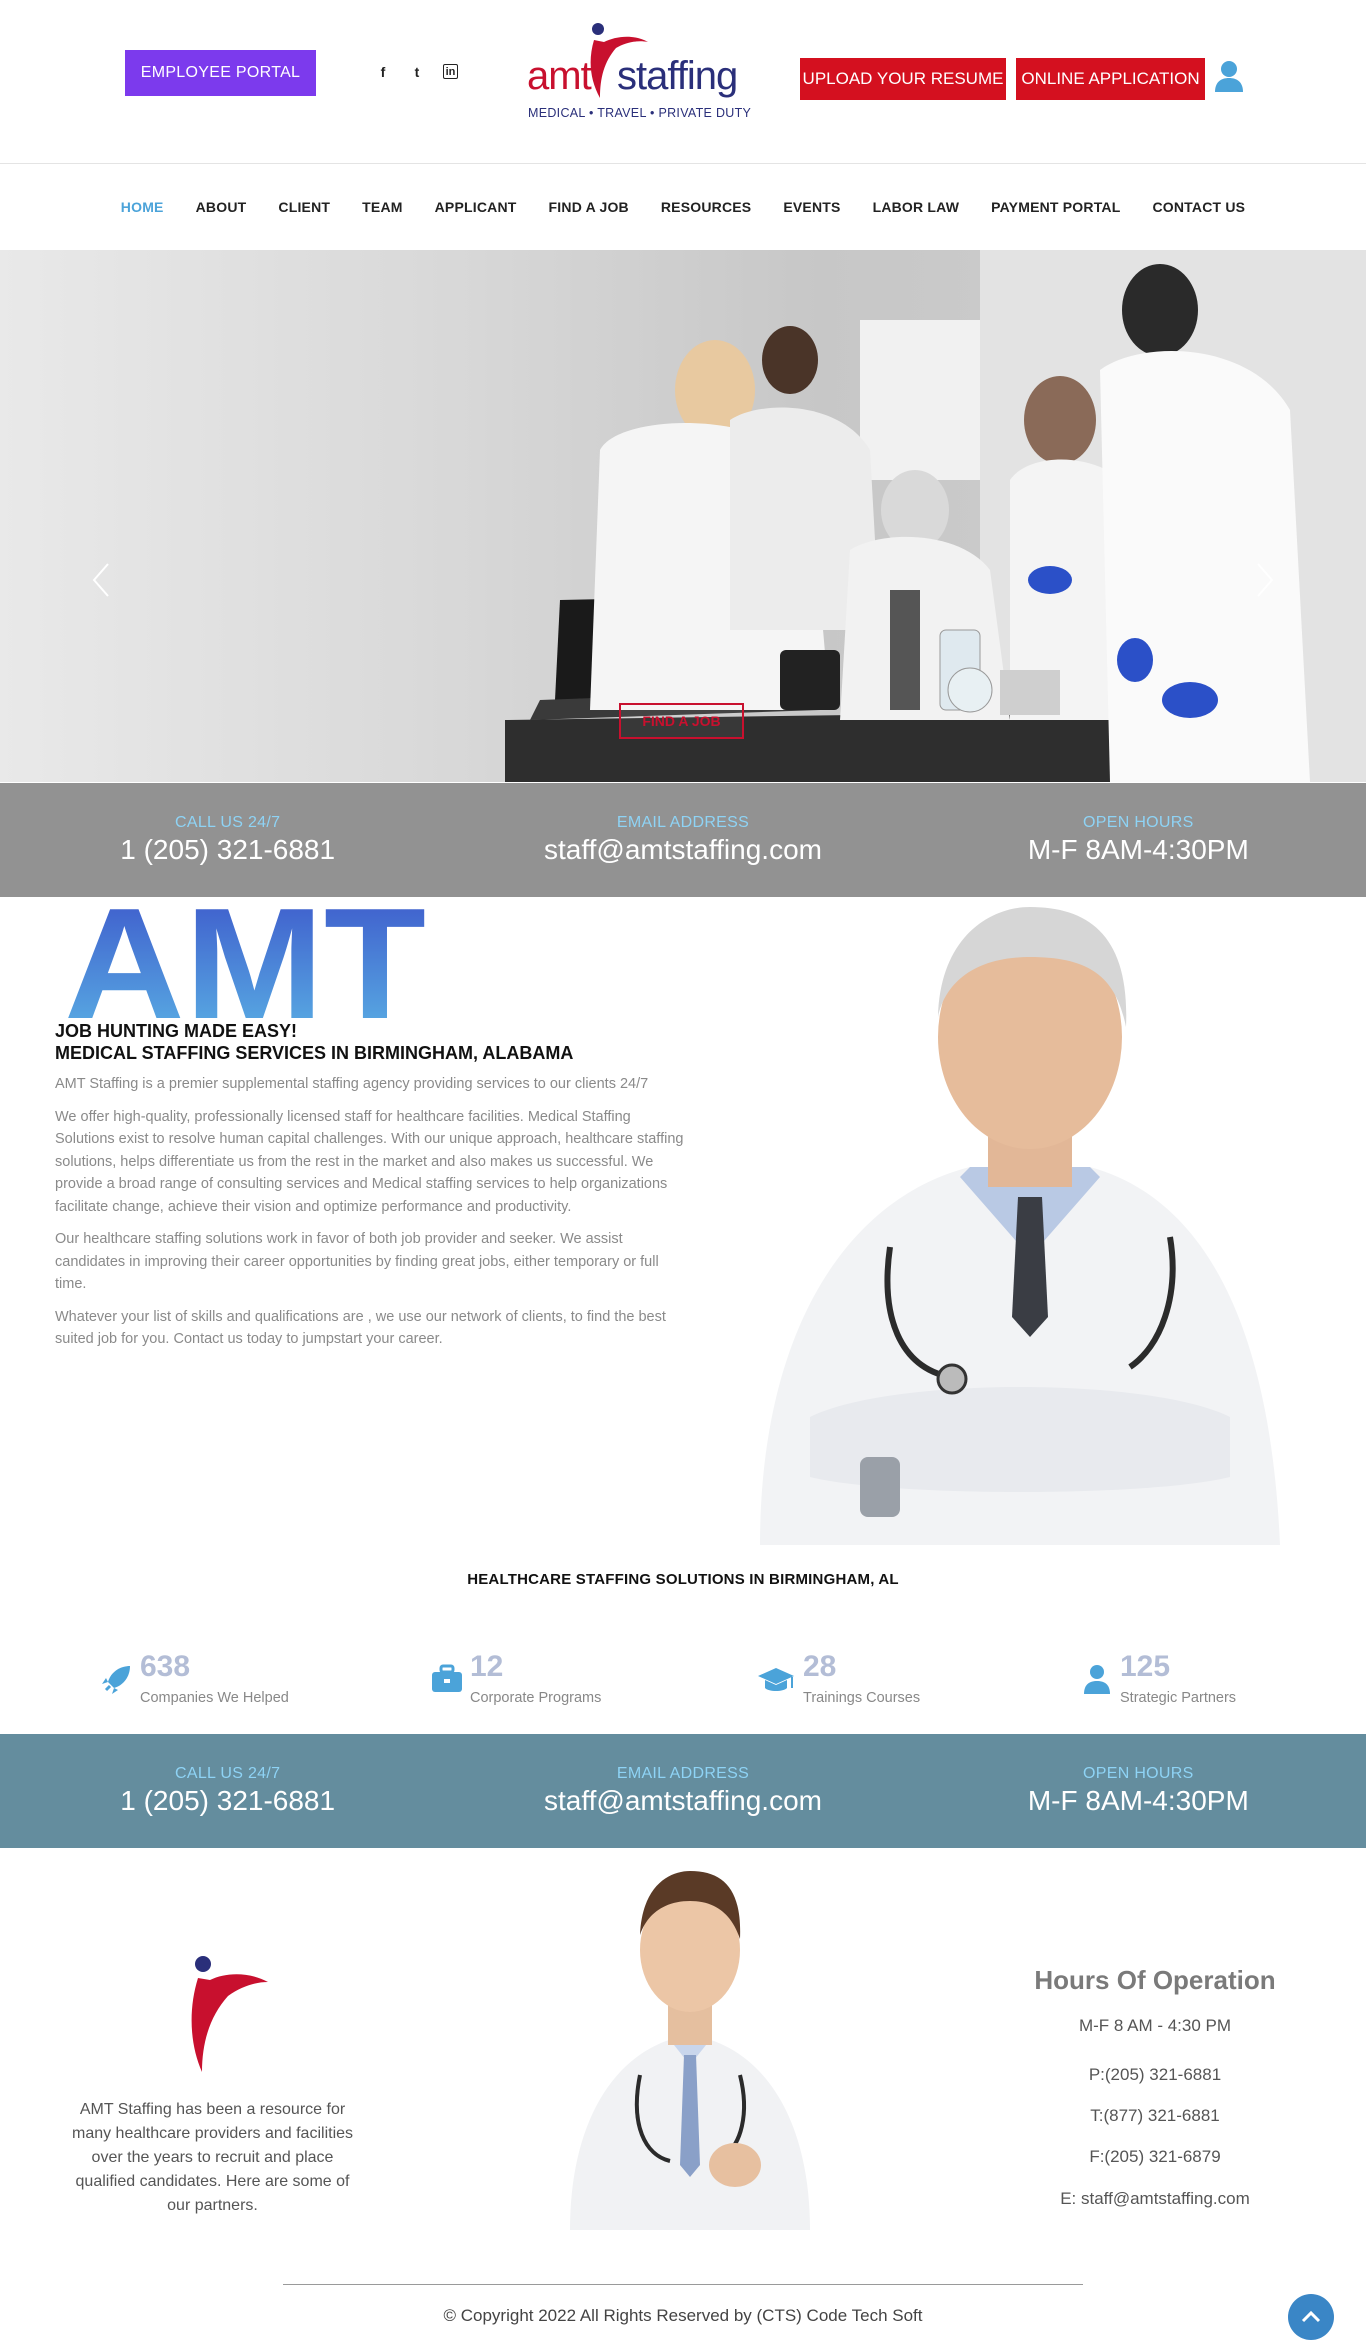 Image resolution: width=1366 pixels, height=2352 pixels. What do you see at coordinates (1155, 2199) in the screenshot?
I see `footer-email: E: staff@amtstaffing.com` at bounding box center [1155, 2199].